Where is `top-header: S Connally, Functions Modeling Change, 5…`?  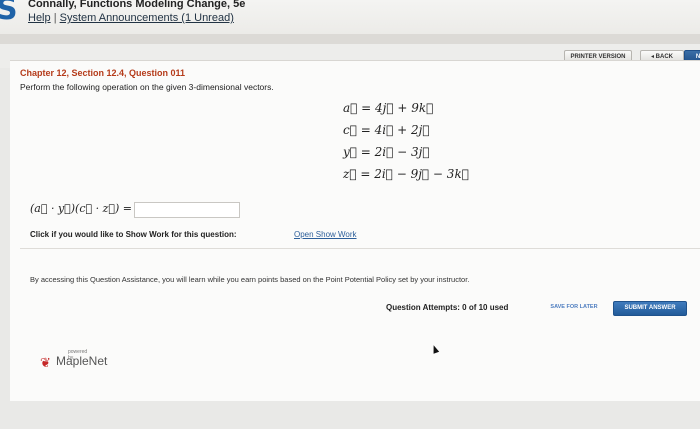
top-header: S Connally, Functions Modeling Change, 5… is located at coordinates (350, 17).